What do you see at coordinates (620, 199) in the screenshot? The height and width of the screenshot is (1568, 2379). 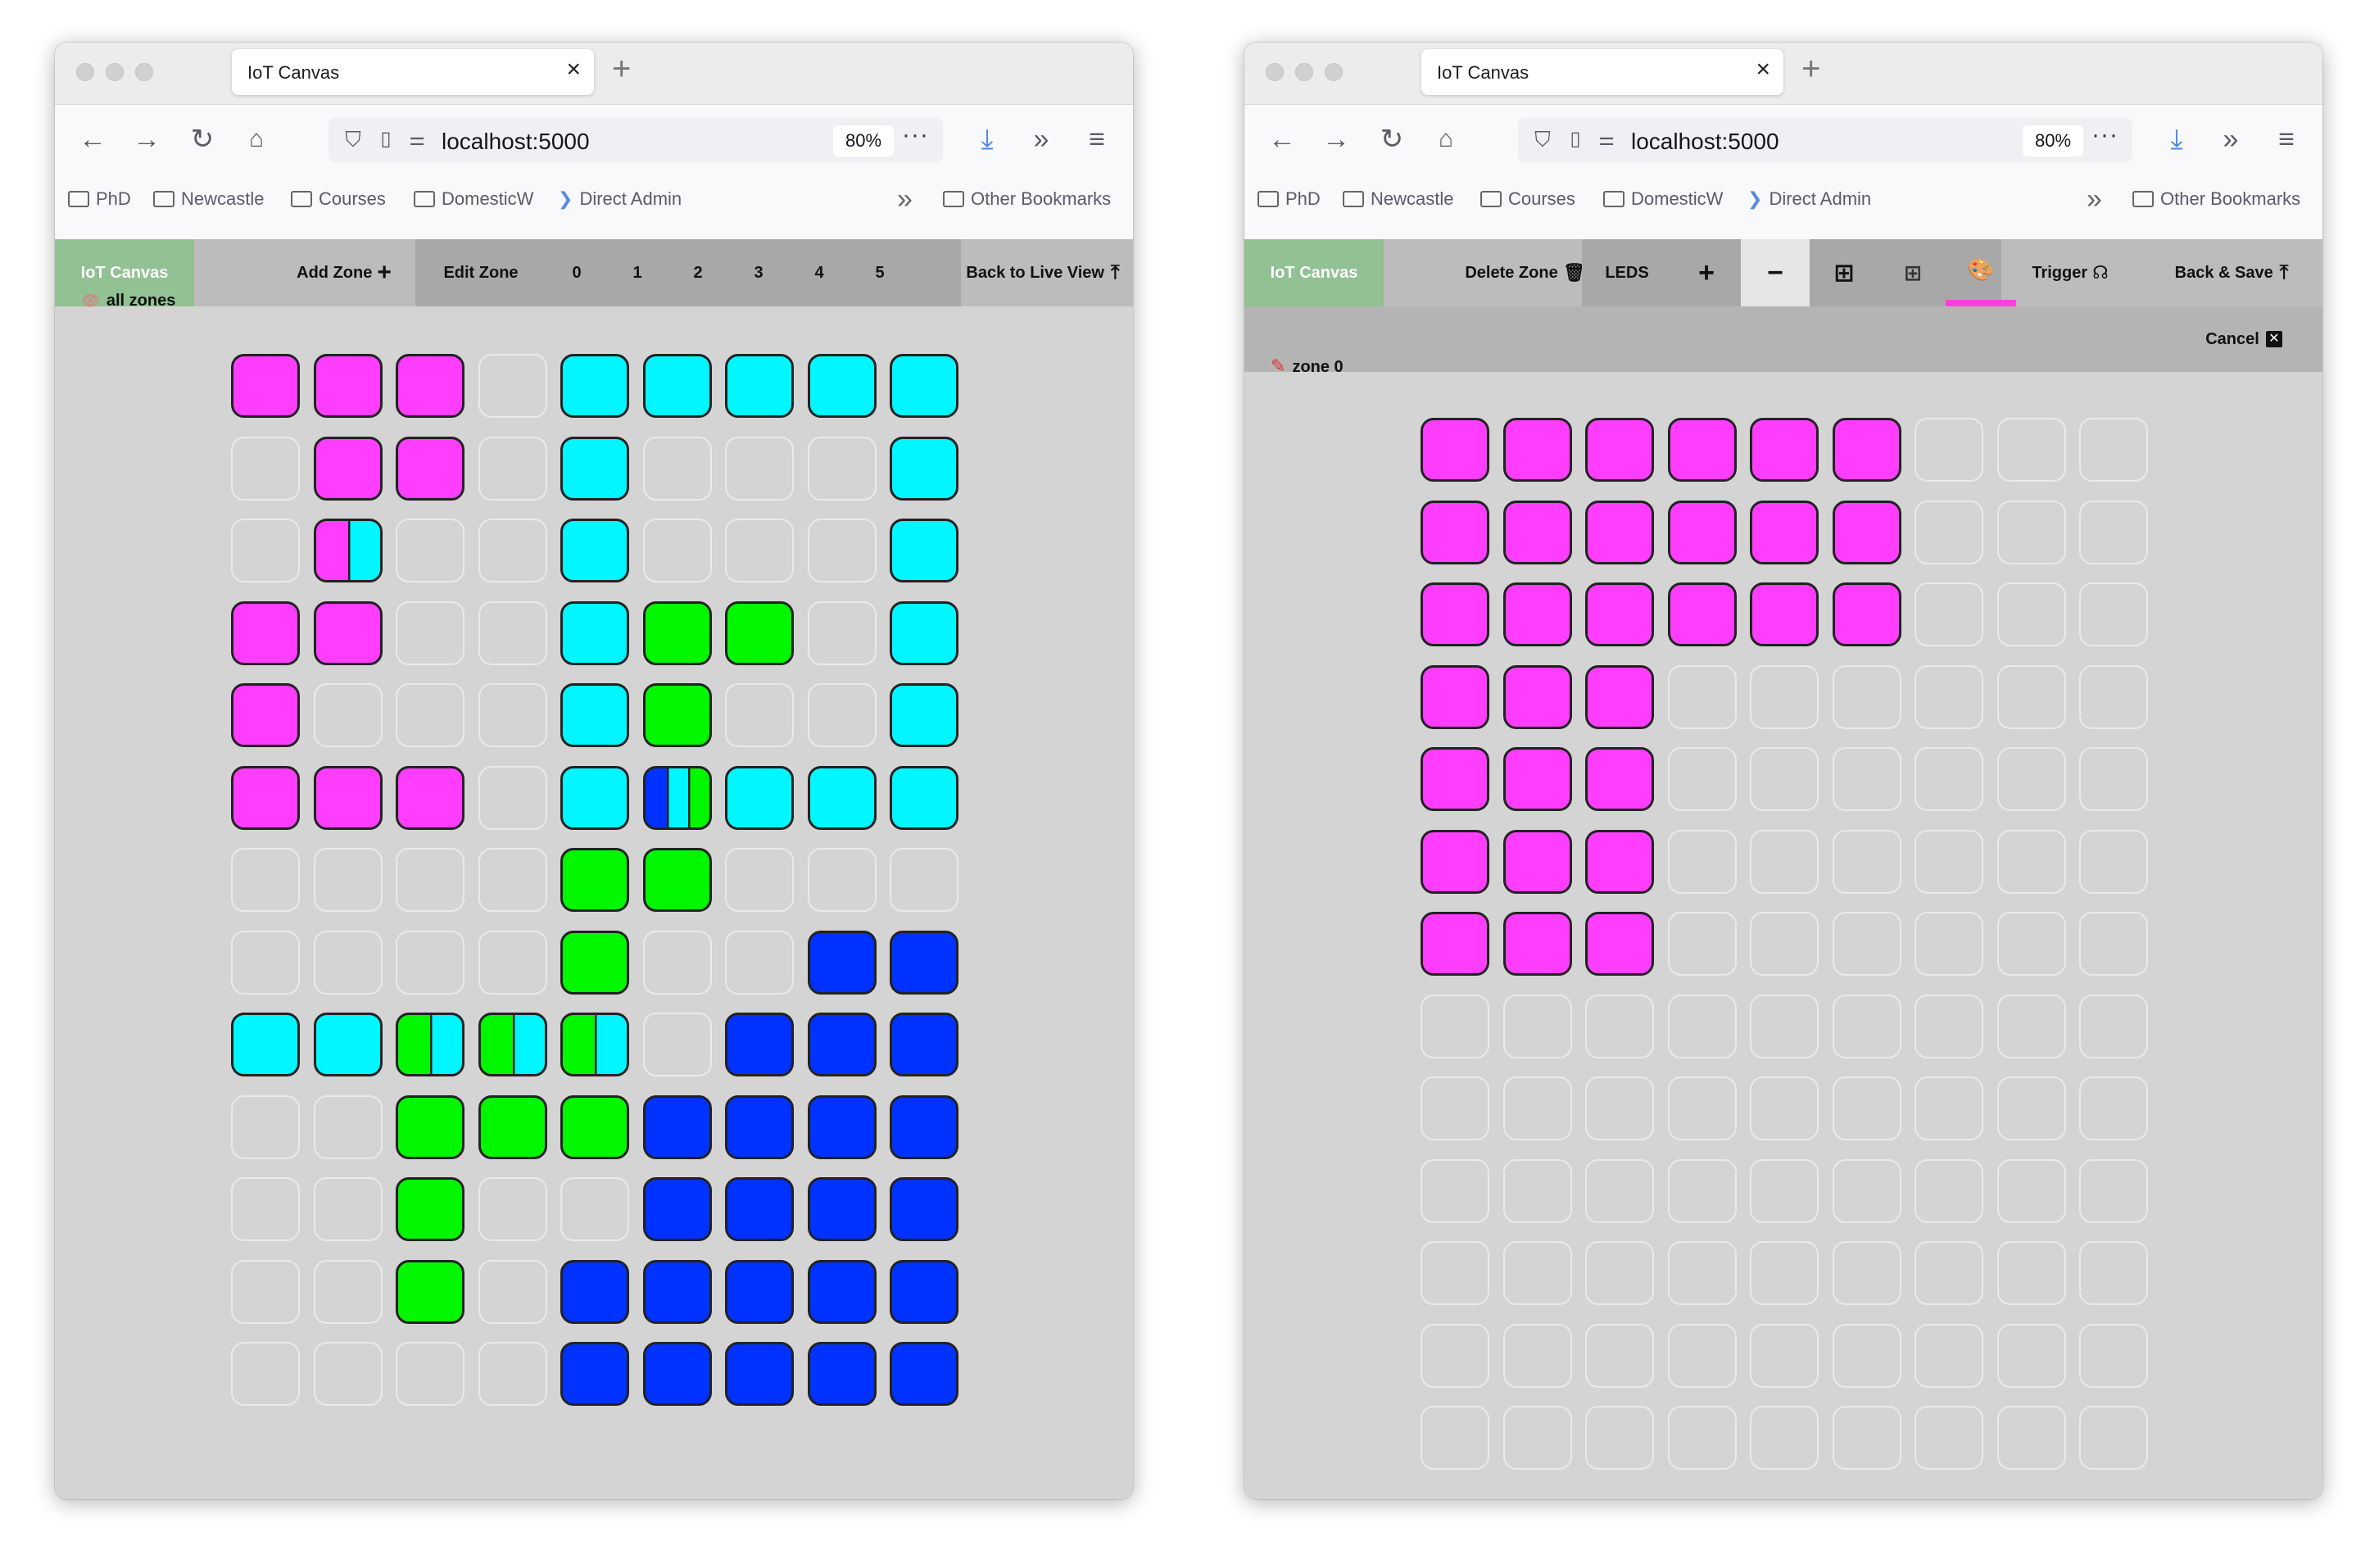 I see `bookmark-direct-admin: ❯ Direct Admin` at bounding box center [620, 199].